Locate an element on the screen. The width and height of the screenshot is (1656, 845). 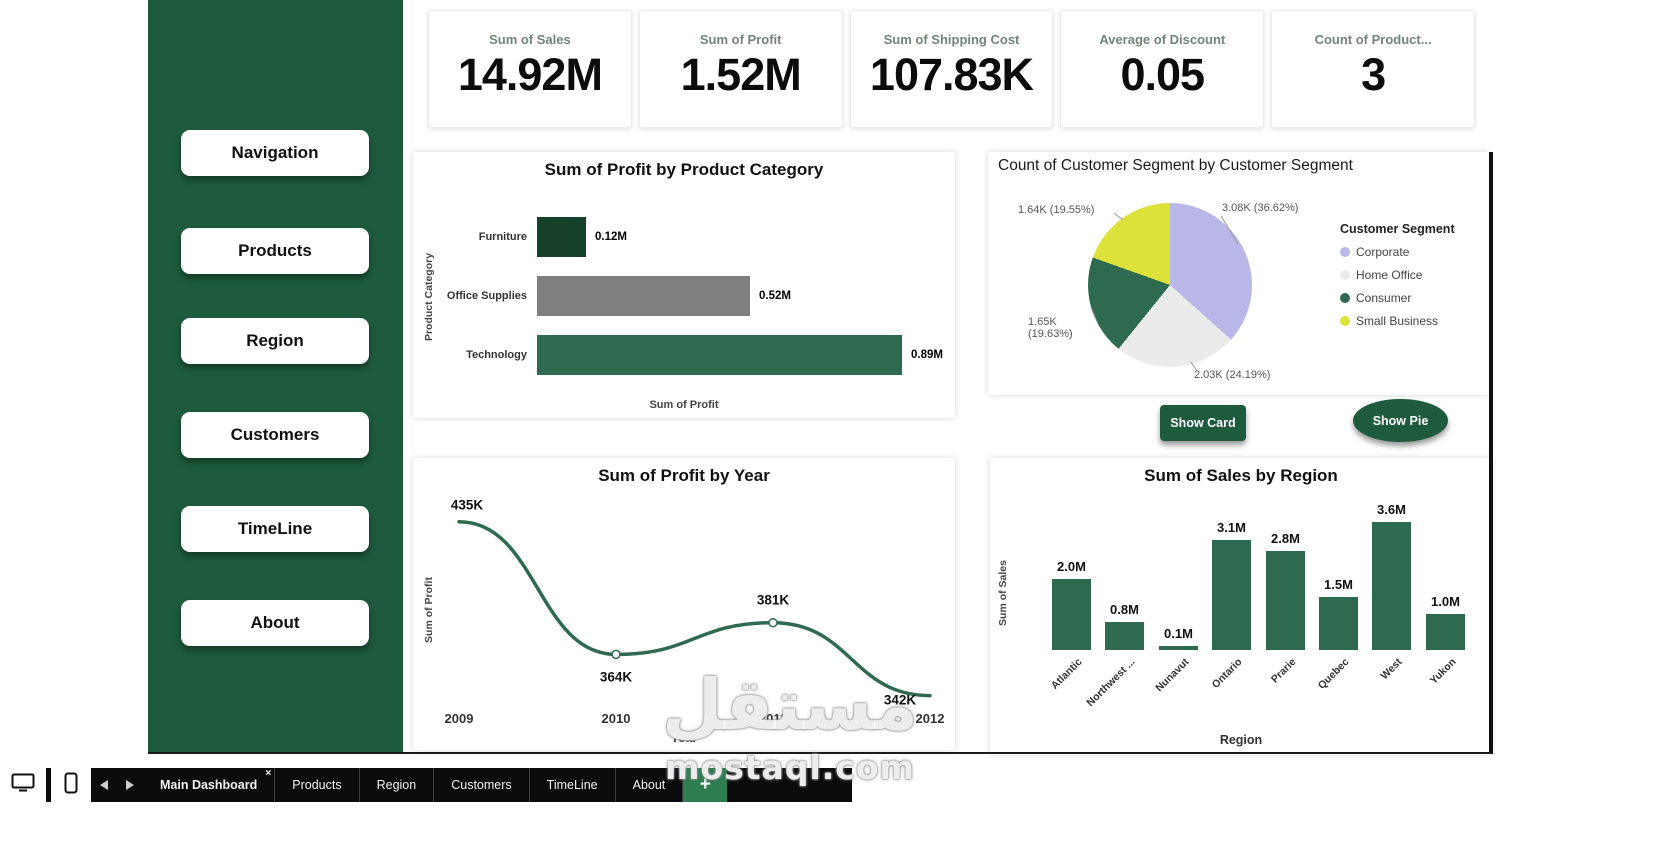
pie-chart is located at coordinates (1170, 285).